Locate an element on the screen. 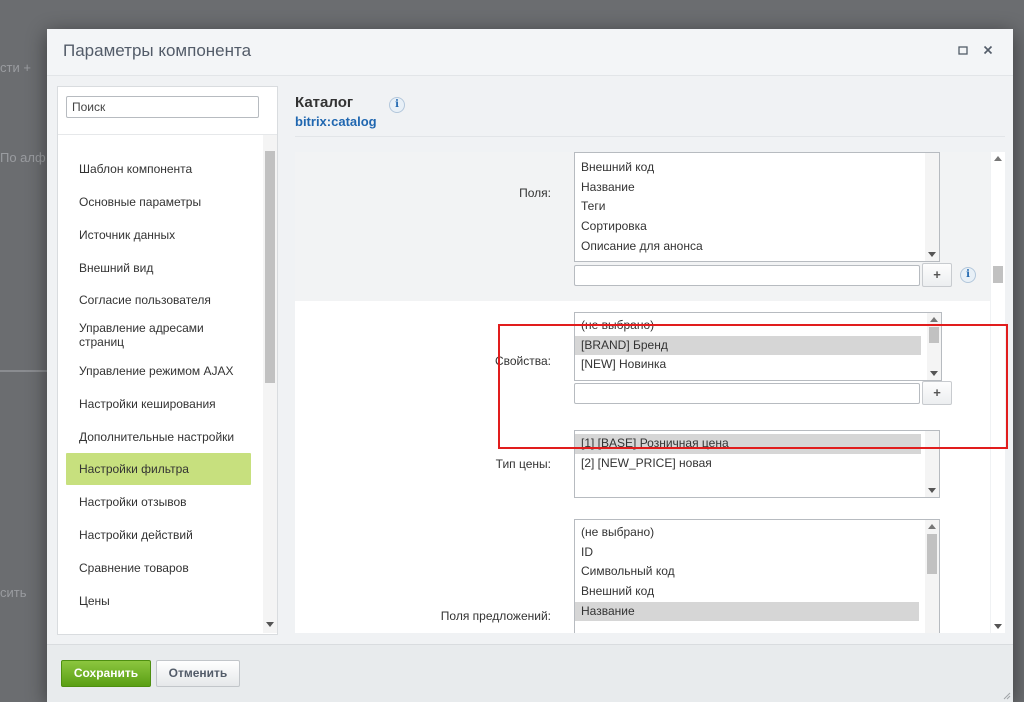 The image size is (1024, 702). list-option: [2] [NEW_PRICE] новая is located at coordinates (748, 464).